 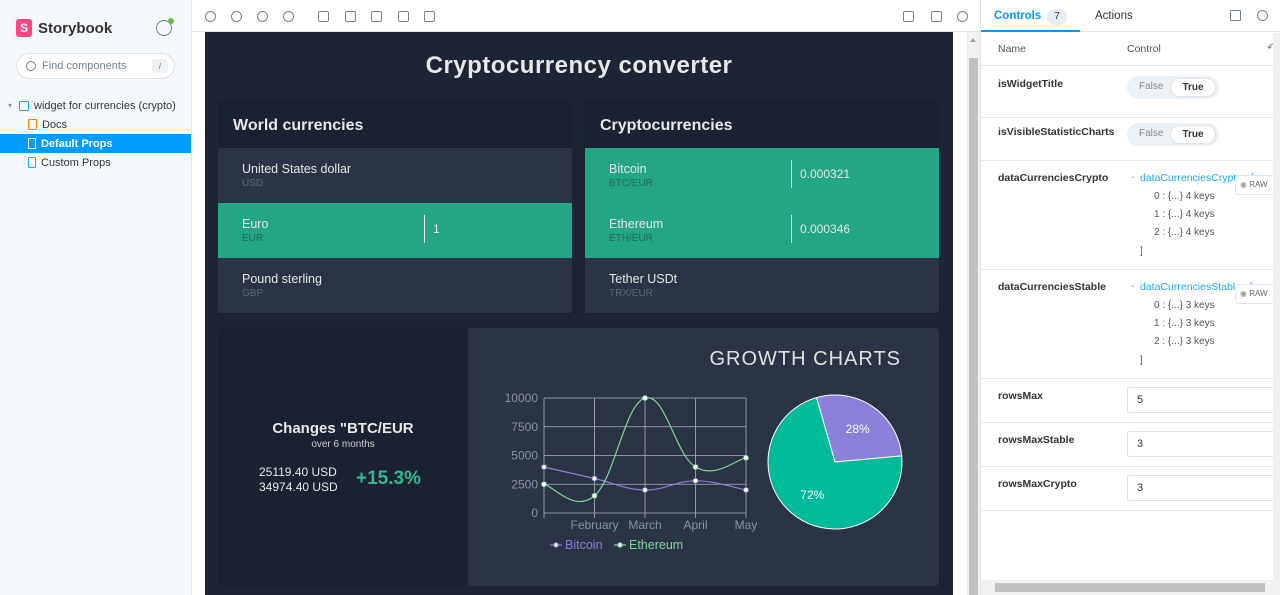 What do you see at coordinates (1036, 440) in the screenshot?
I see `control-name: rowsMaxStable` at bounding box center [1036, 440].